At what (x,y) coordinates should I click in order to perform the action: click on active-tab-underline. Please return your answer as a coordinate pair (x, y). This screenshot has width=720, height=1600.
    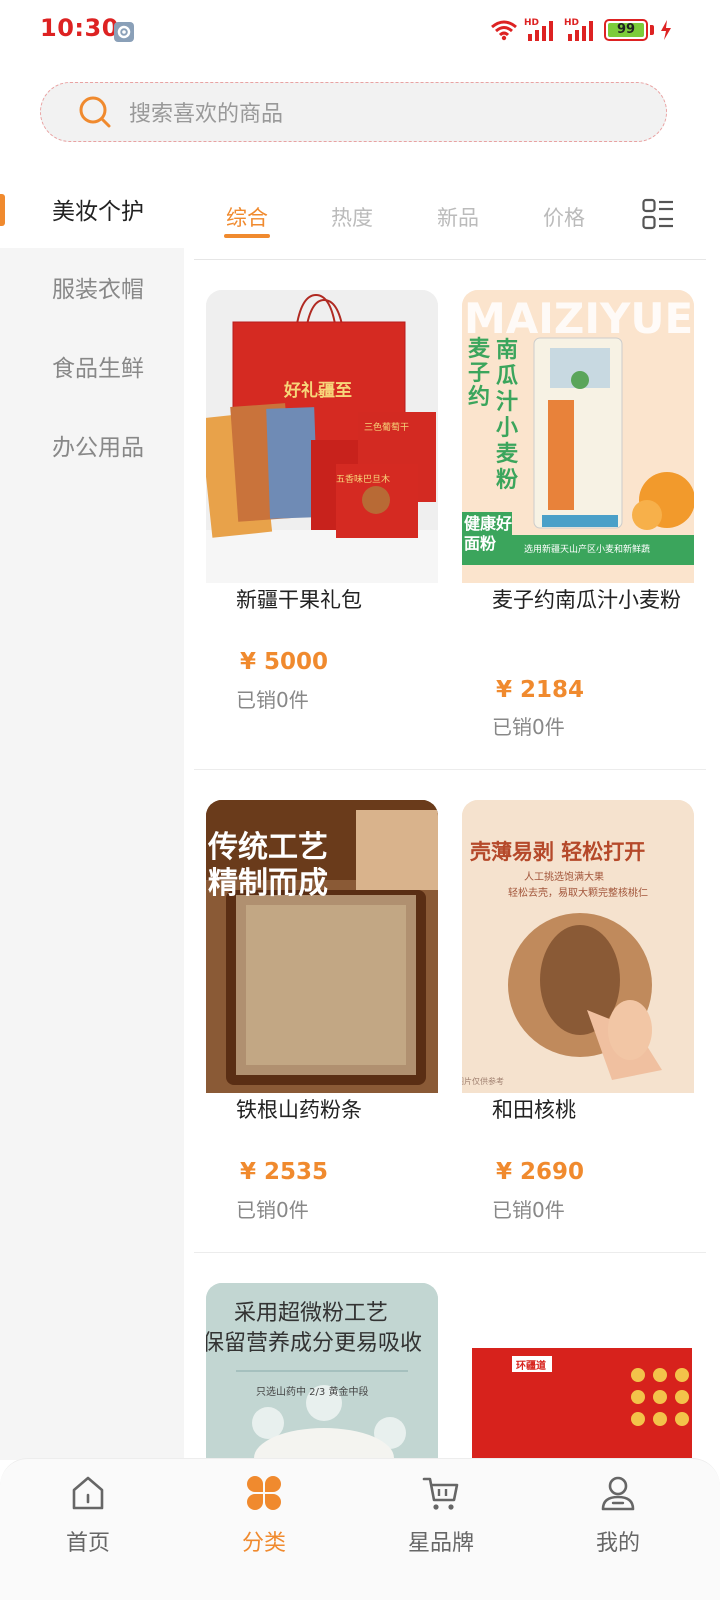
    Looking at the image, I should click on (247, 236).